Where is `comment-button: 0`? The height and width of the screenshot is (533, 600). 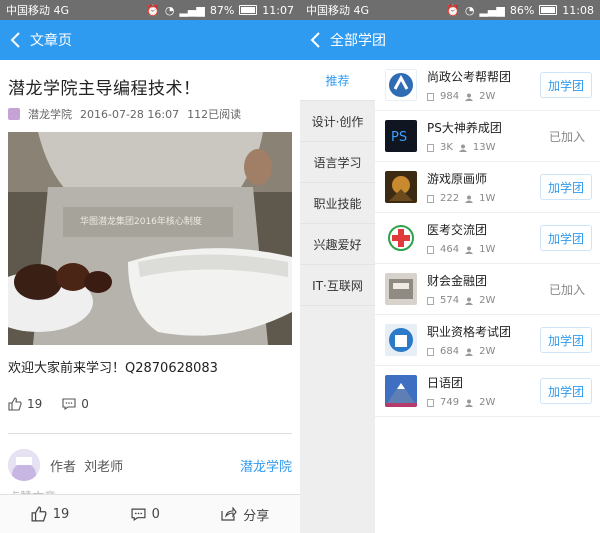 comment-button: 0 is located at coordinates (145, 514).